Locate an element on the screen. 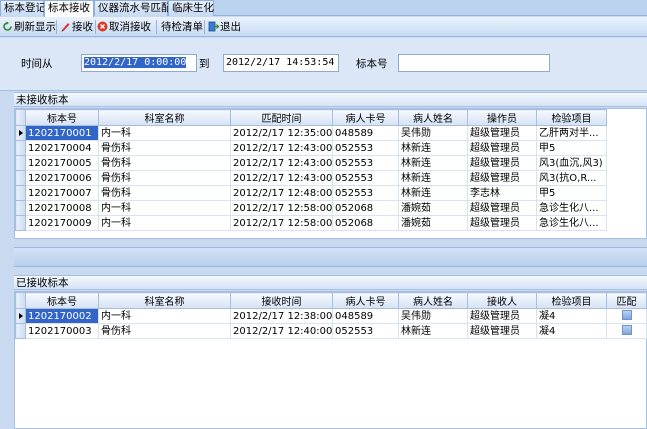 This screenshot has height=429, width=647. col-receive-time: 接收时间 is located at coordinates (281, 300).